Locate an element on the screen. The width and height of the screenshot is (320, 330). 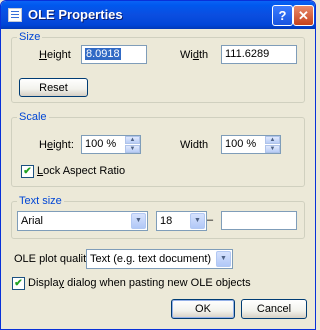
close-button: ✕ is located at coordinates (303, 15).